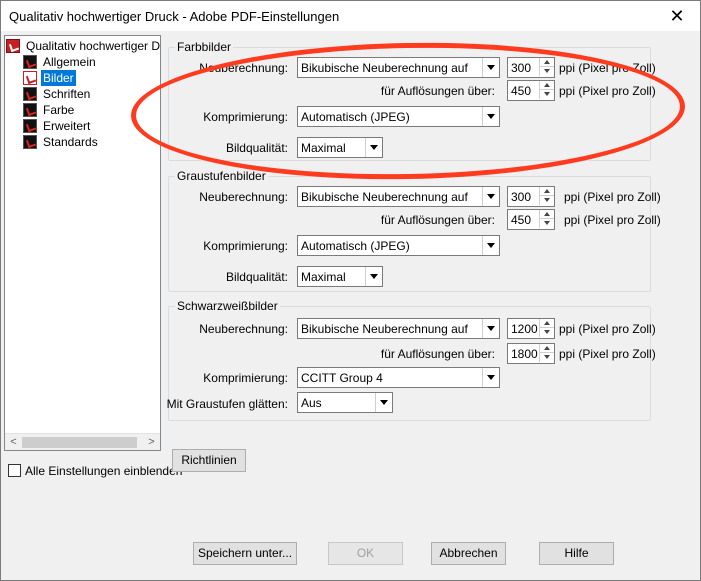 The height and width of the screenshot is (581, 701). Describe the element at coordinates (345, 402) in the screenshot. I see `smoothing-select: Aus` at that location.